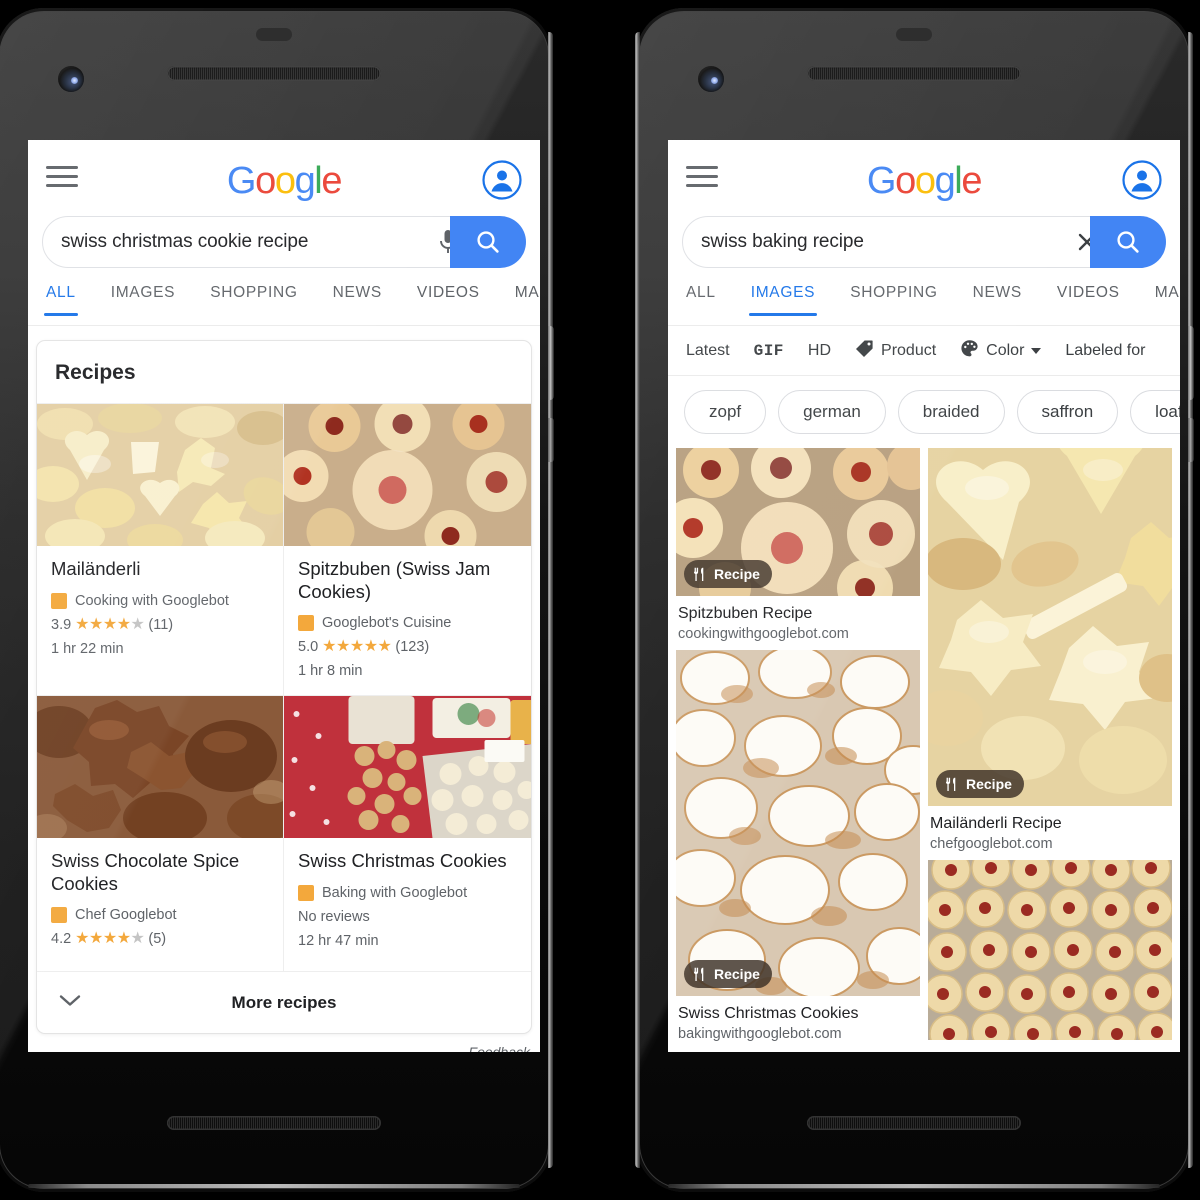  Describe the element at coordinates (402, 861) in the screenshot. I see `recipe-name: Swiss Christmas Cookies` at that location.